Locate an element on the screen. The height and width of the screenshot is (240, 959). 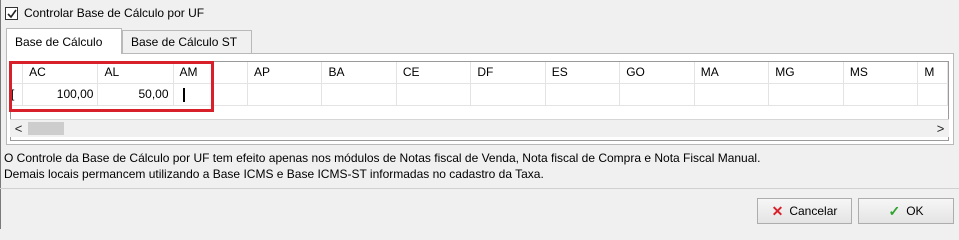
control-uf-label: Controlar Base de Cálculo por UF is located at coordinates (114, 13).